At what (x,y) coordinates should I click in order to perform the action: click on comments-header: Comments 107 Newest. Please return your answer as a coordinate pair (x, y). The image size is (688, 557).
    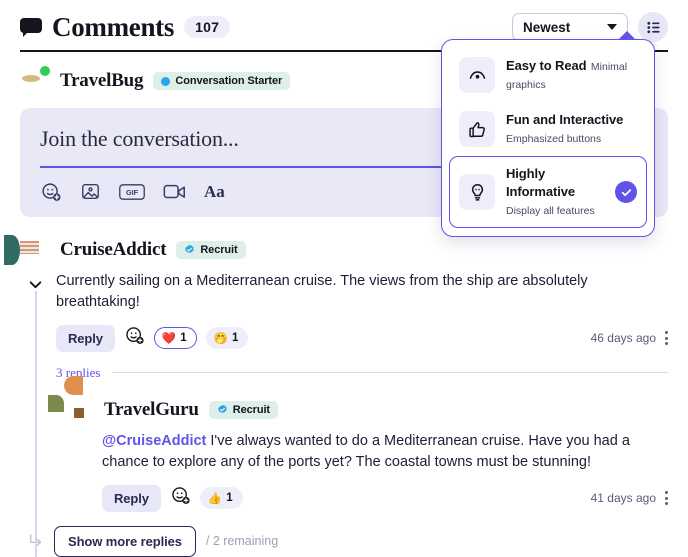
    Looking at the image, I should click on (344, 22).